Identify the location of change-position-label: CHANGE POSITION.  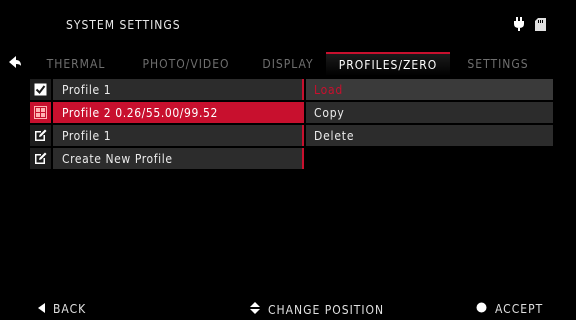
(326, 309).